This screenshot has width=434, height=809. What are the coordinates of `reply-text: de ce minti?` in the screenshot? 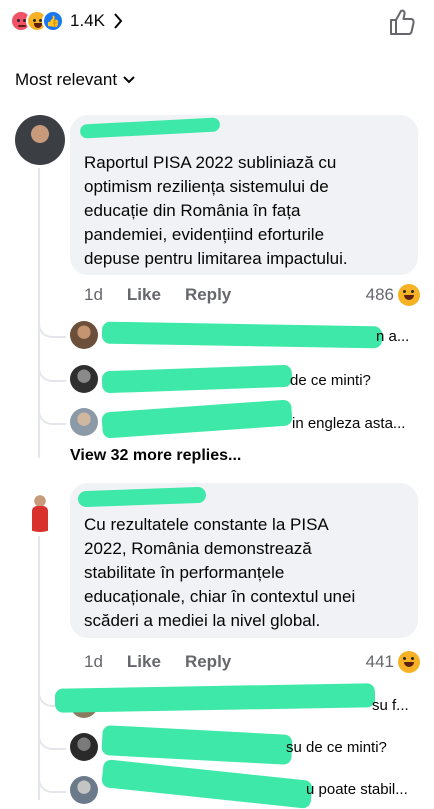 It's located at (330, 380).